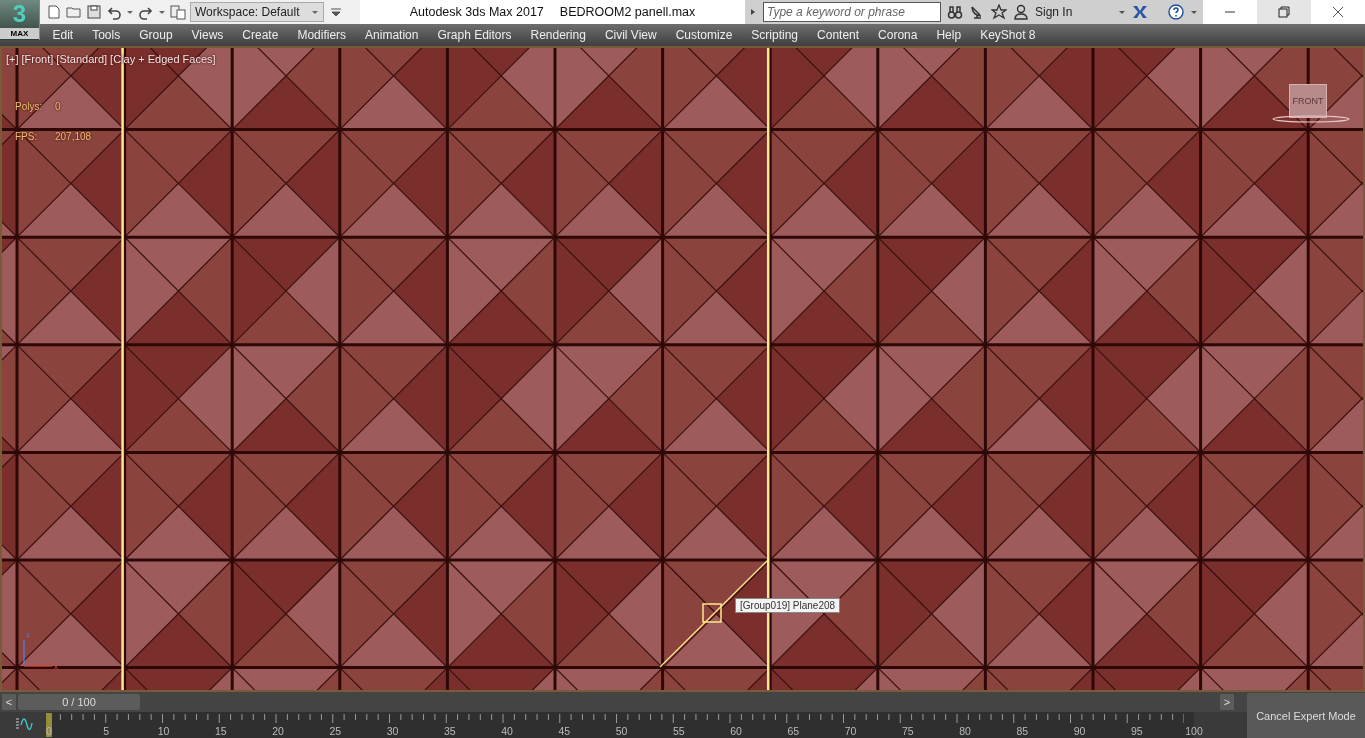 The width and height of the screenshot is (1365, 738). I want to click on frame-tick-label: 95, so click(1136, 731).